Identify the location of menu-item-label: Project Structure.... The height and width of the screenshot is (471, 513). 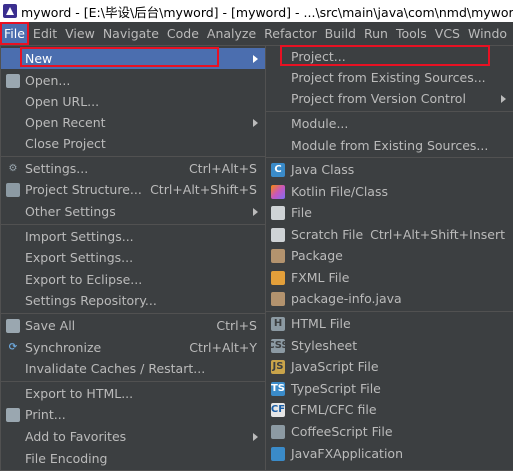
(83, 189).